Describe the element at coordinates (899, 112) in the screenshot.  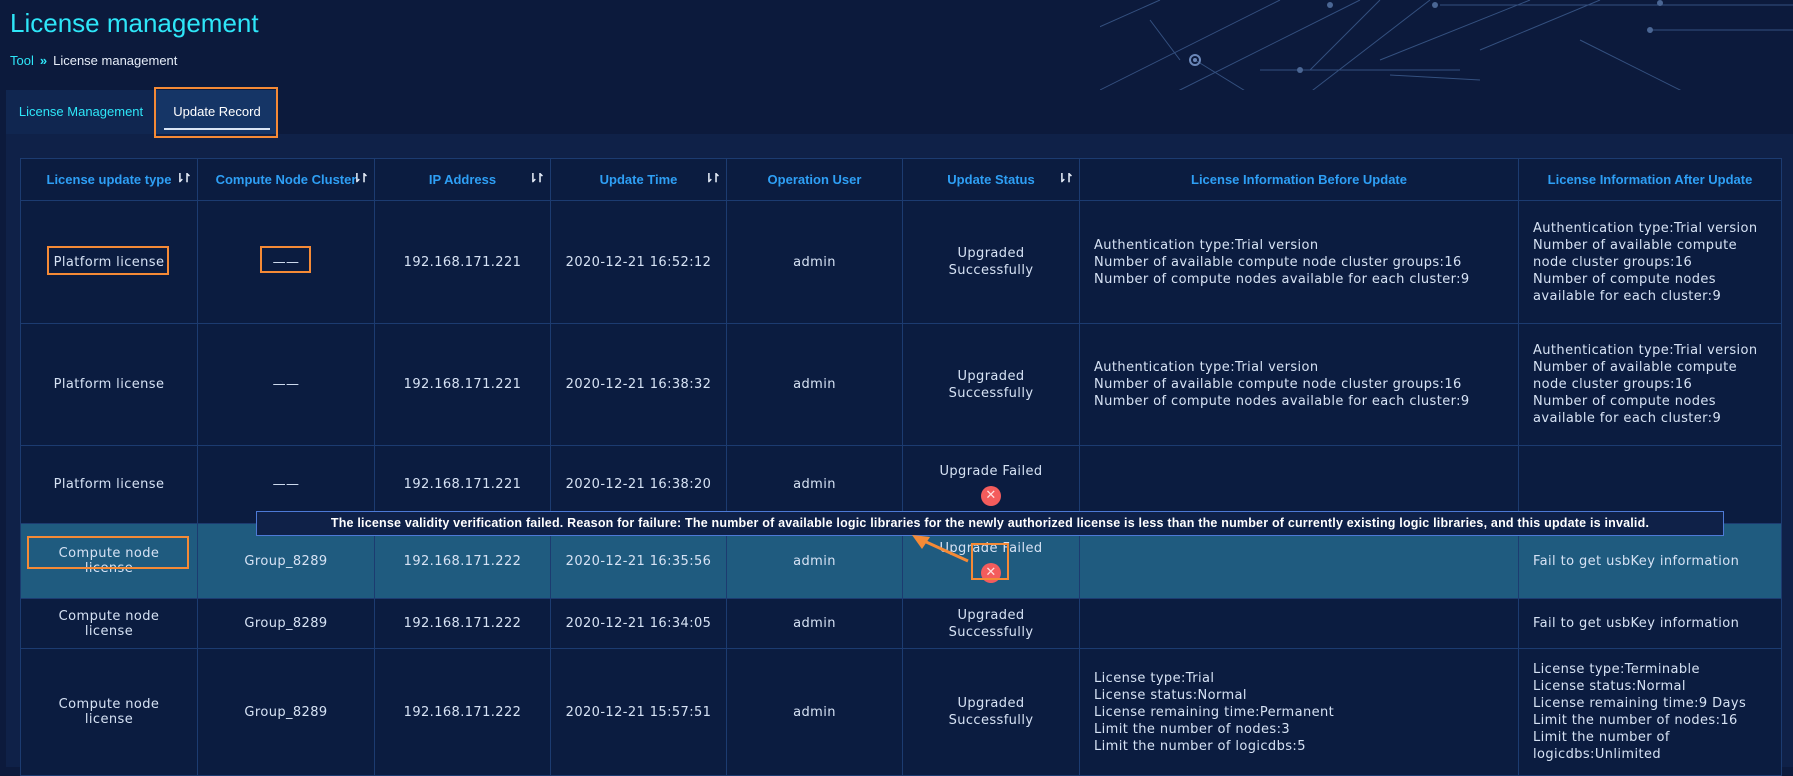
I see `tab-bar: License Management Update Record` at that location.